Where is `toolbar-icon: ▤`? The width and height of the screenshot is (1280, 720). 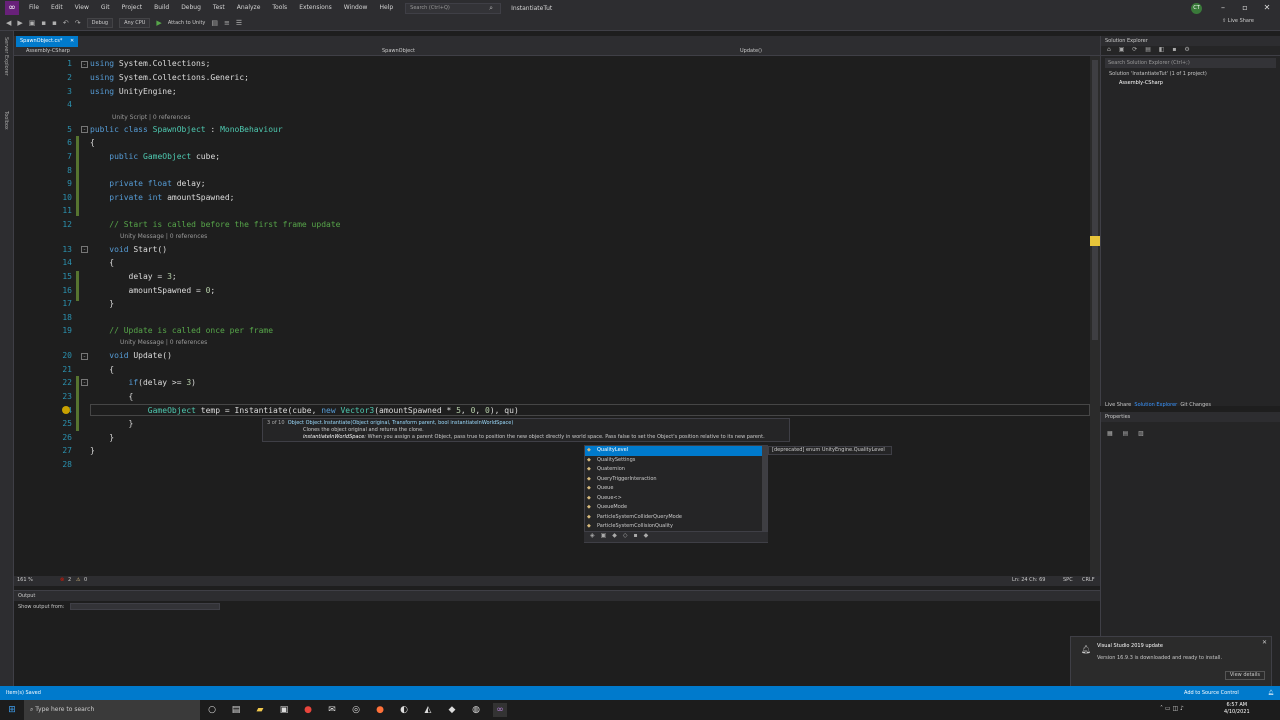
toolbar-icon: ▤ is located at coordinates (214, 23).